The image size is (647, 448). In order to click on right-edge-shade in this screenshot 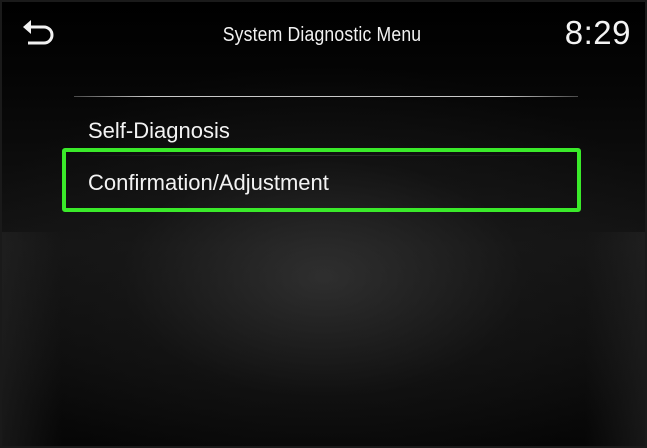, I will do `click(615, 339)`.